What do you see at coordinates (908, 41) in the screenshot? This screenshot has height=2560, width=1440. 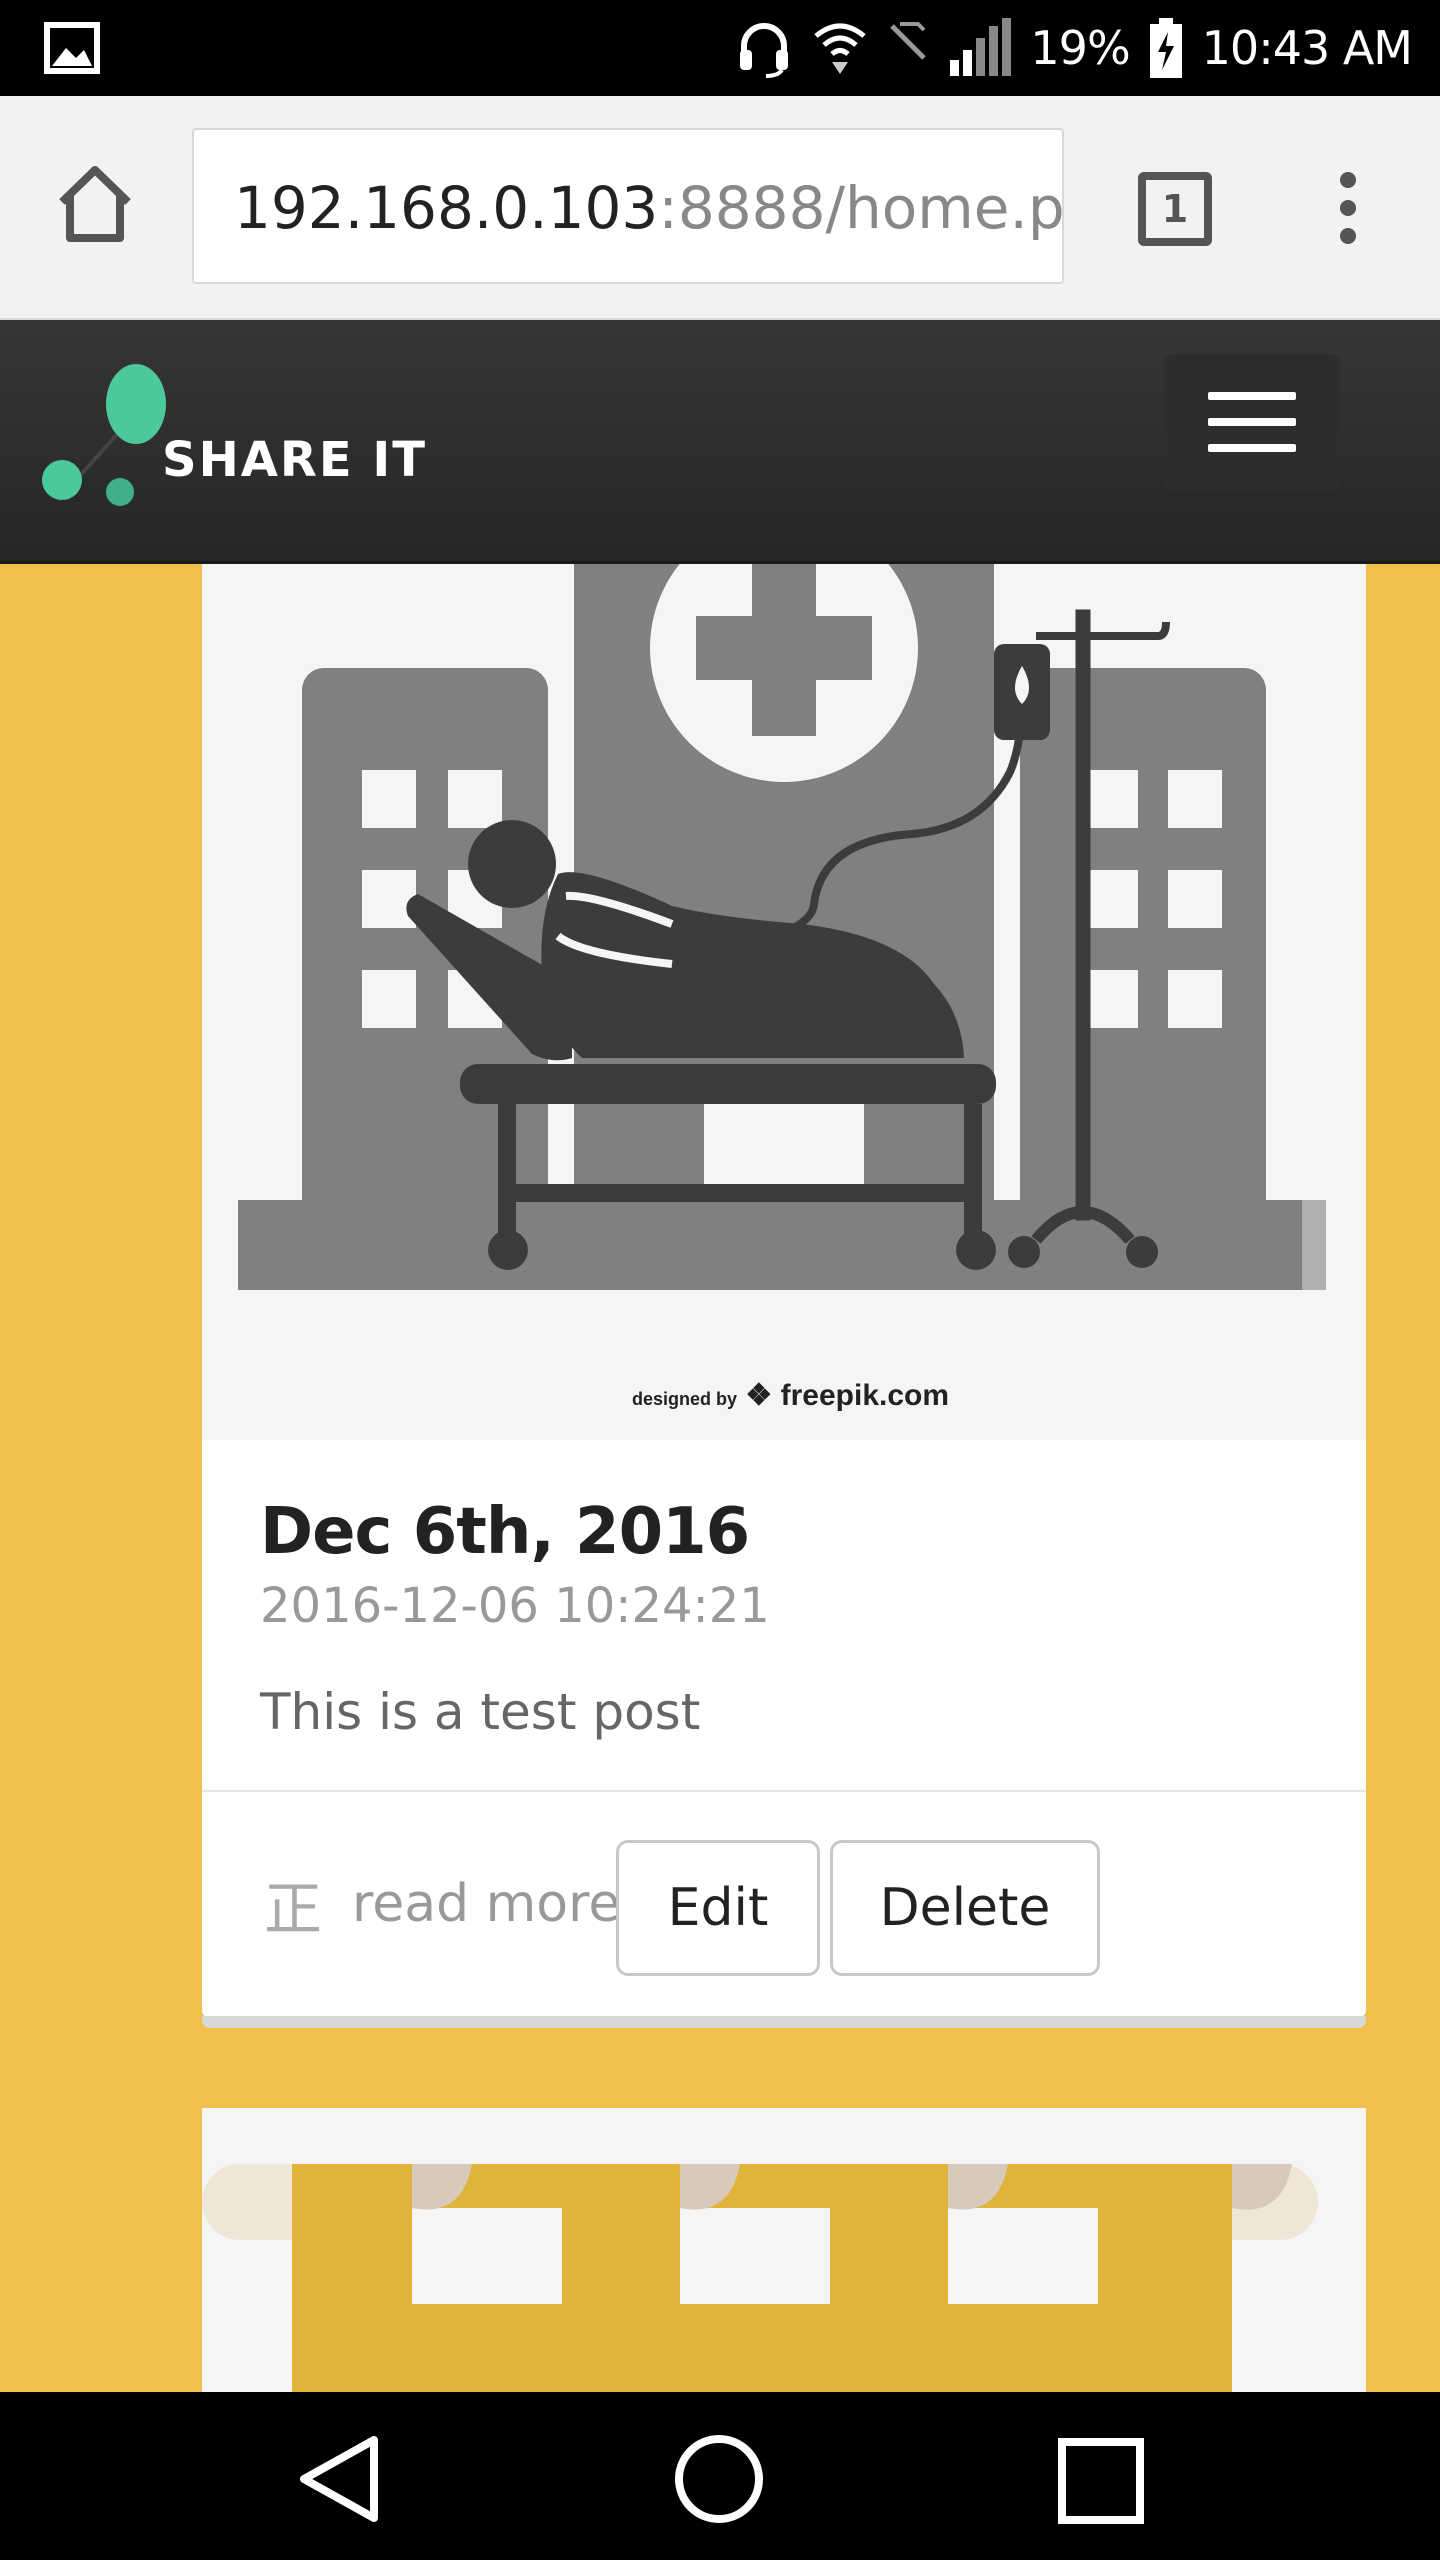 I see `no-sim-icon` at bounding box center [908, 41].